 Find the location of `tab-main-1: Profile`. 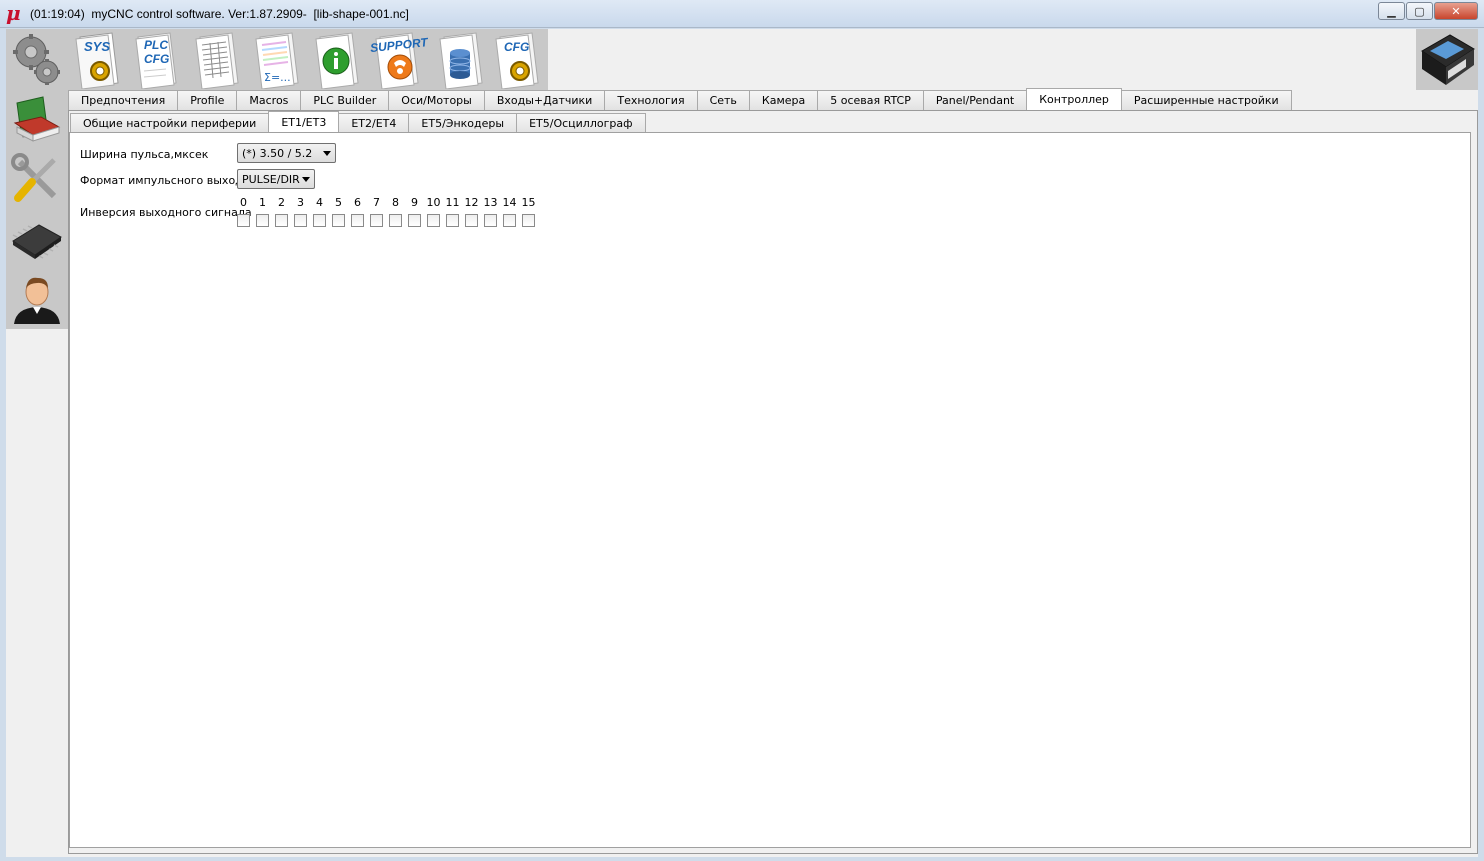

tab-main-1: Profile is located at coordinates (207, 100).